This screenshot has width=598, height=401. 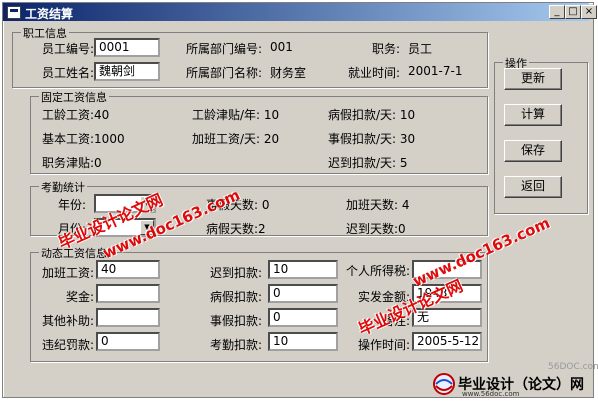 What do you see at coordinates (128, 269) in the screenshot?
I see `overtime-field: 40` at bounding box center [128, 269].